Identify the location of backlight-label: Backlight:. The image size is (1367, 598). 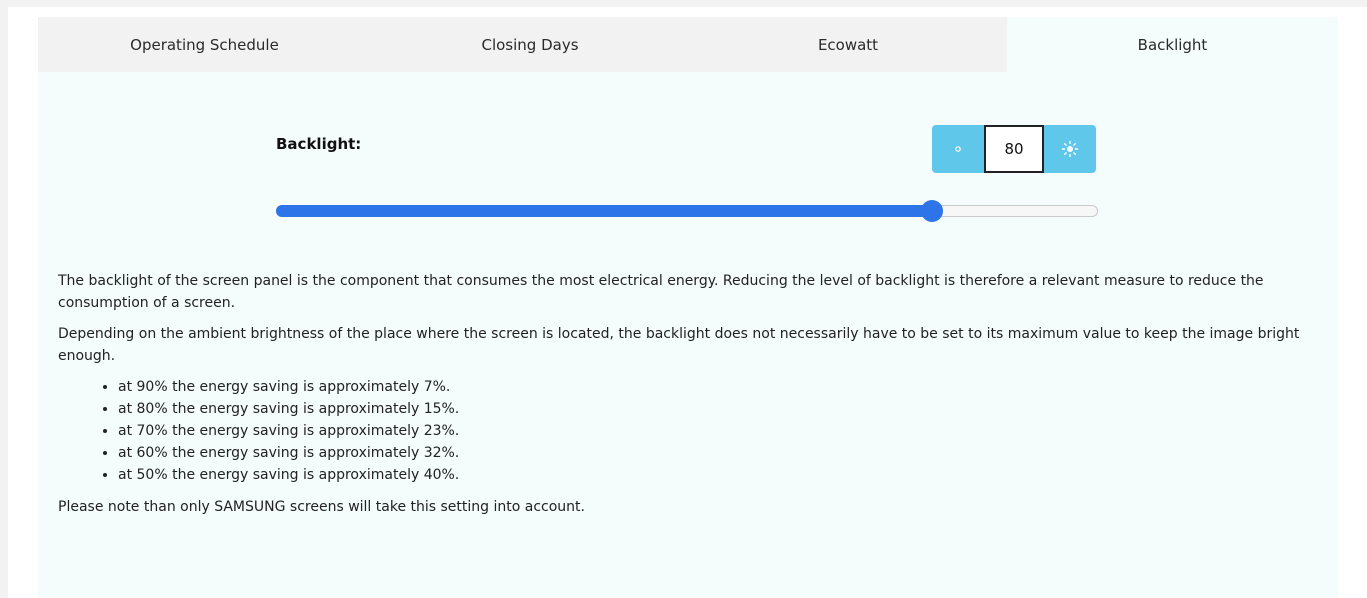
(319, 144).